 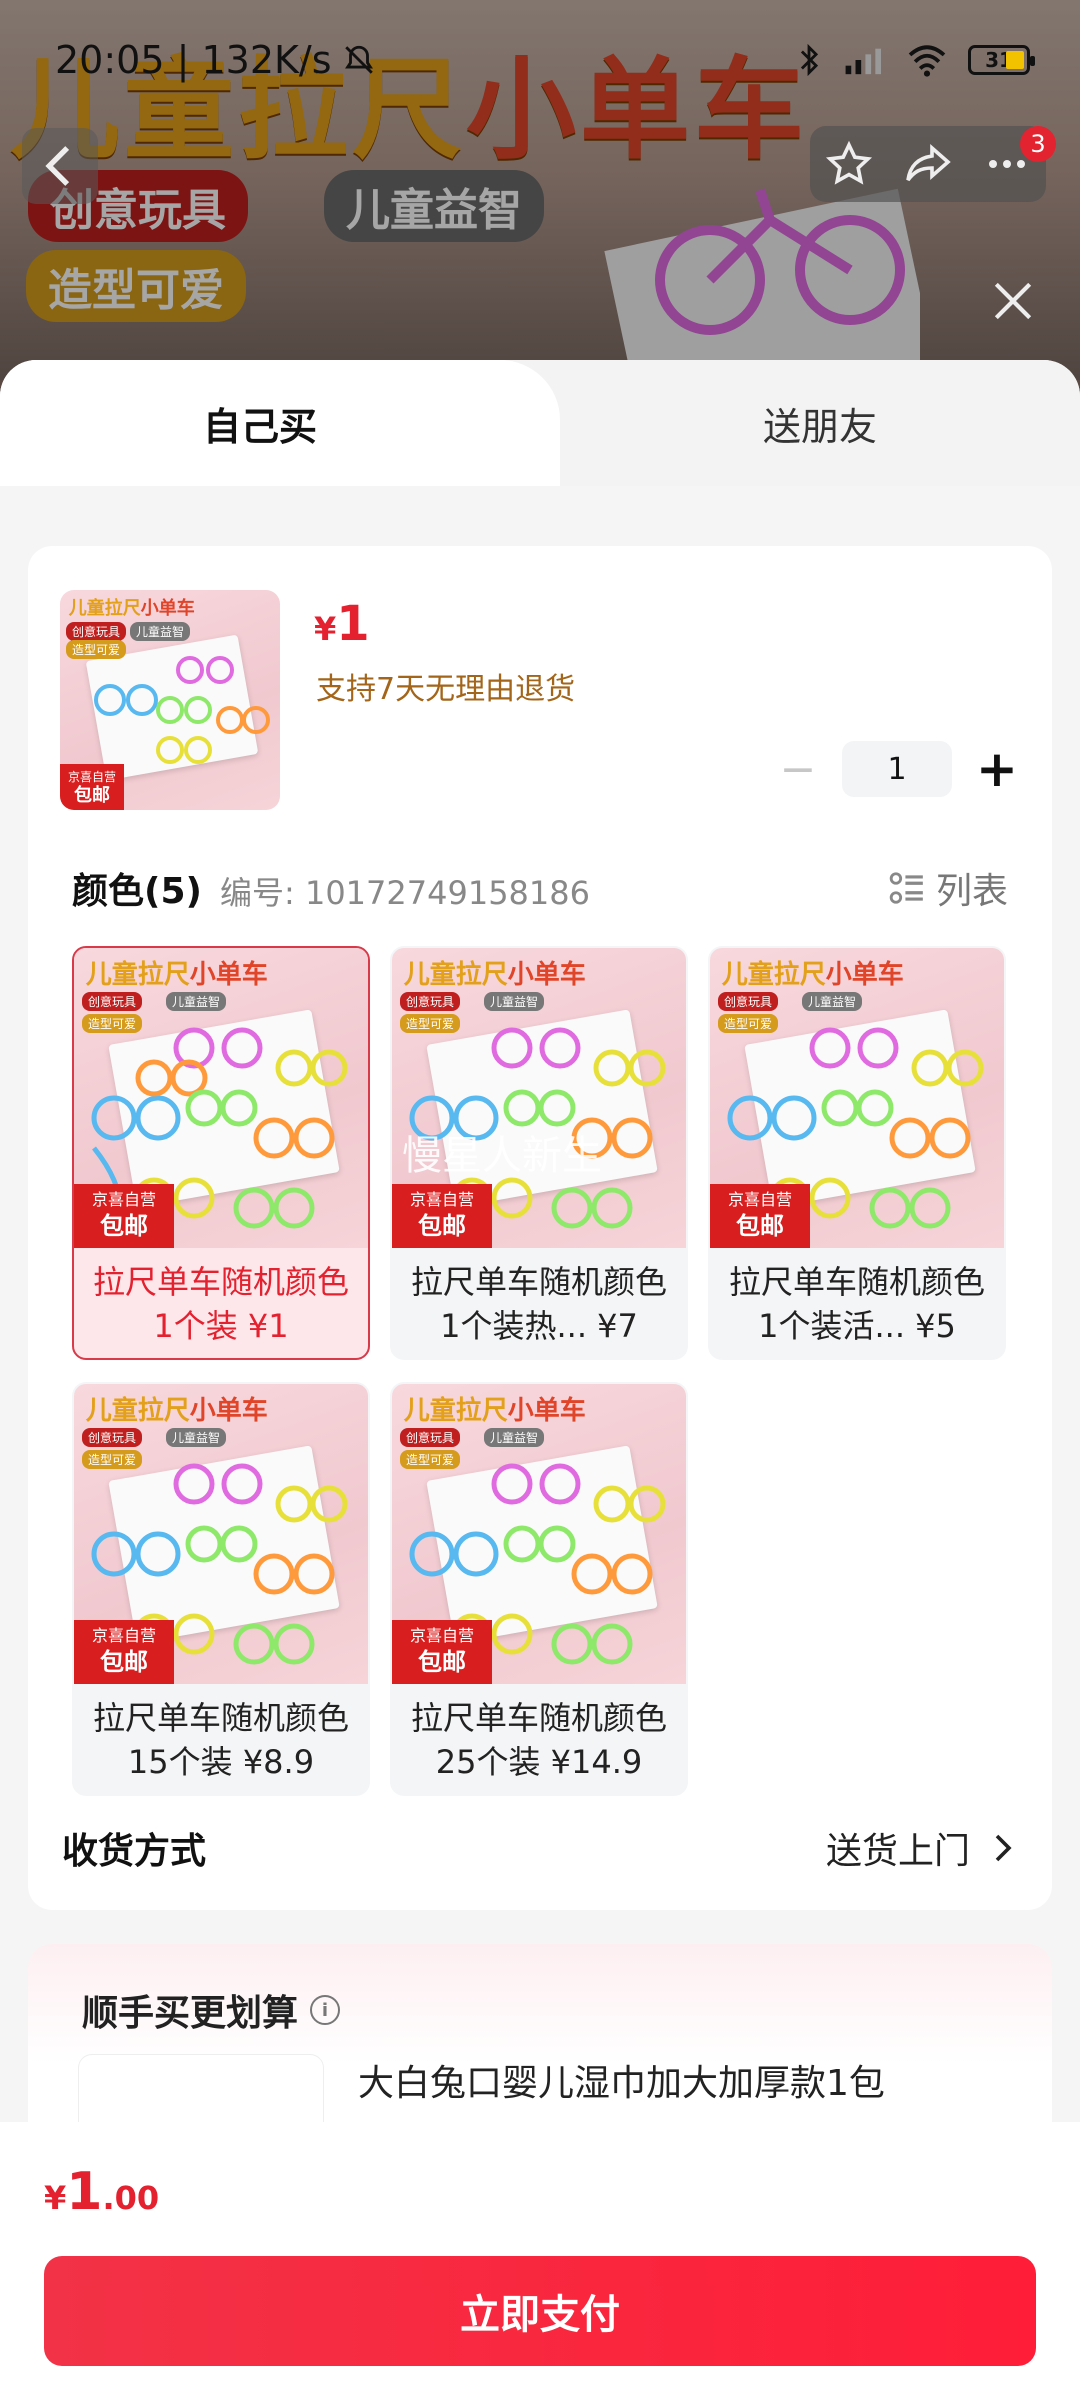 I want to click on list-view-toggle: 列表, so click(x=948, y=888).